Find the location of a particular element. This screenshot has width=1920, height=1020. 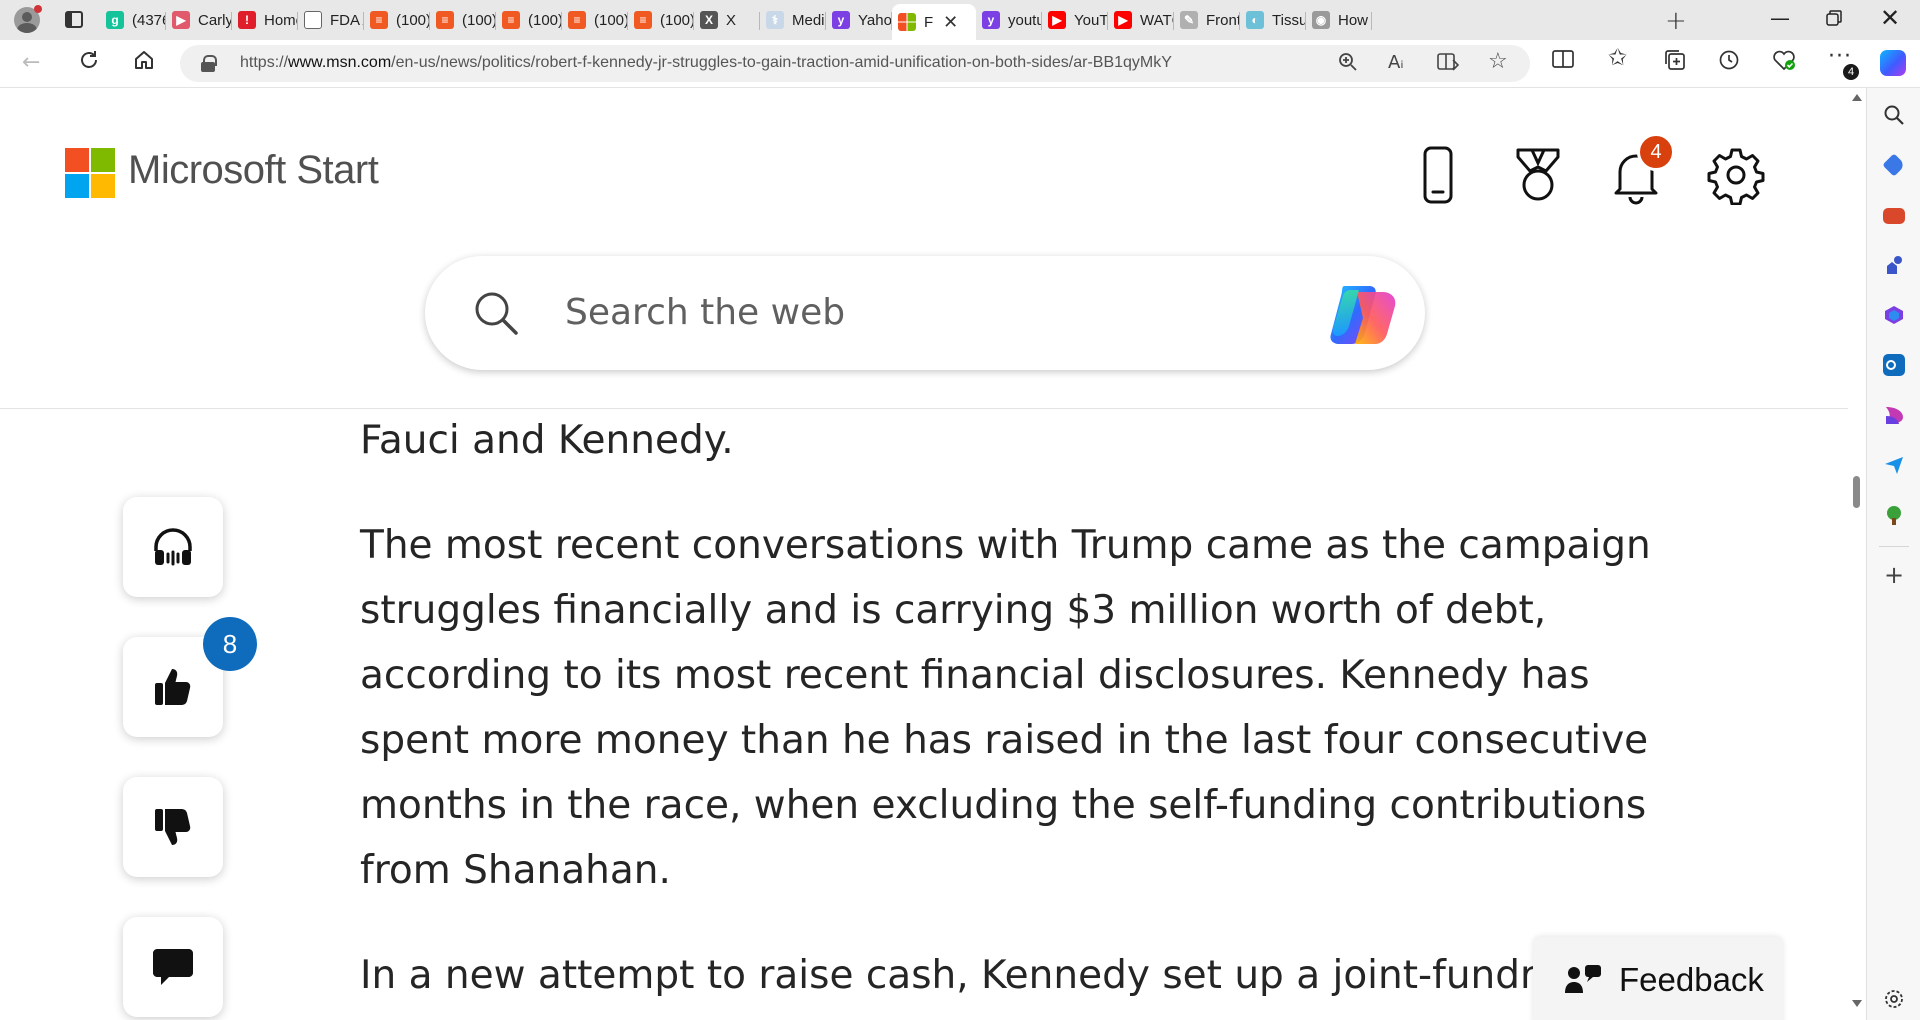

tab-favicon-icon: ✎ is located at coordinates (1189, 20).